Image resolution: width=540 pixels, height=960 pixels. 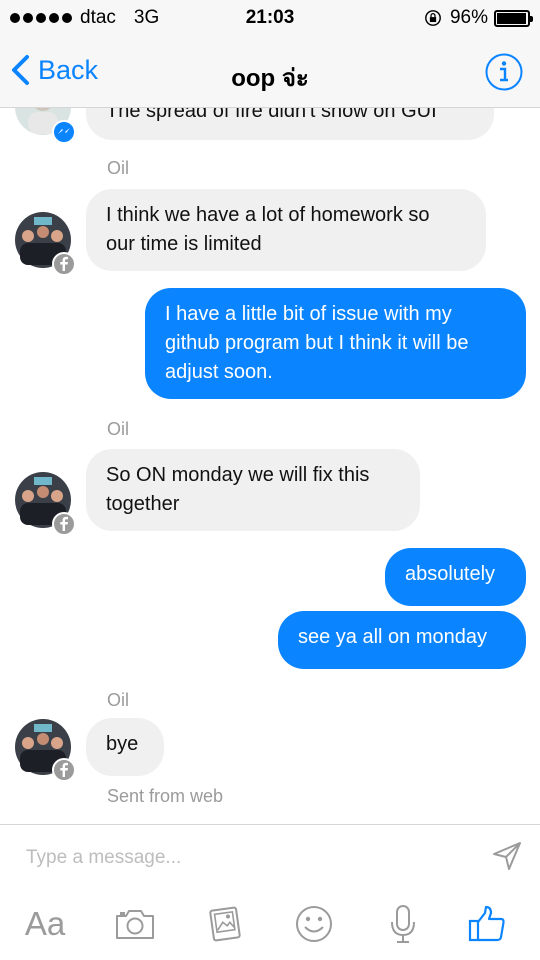 What do you see at coordinates (253, 490) in the screenshot?
I see `message-bubble-incoming: So ON monday we will fix this together` at bounding box center [253, 490].